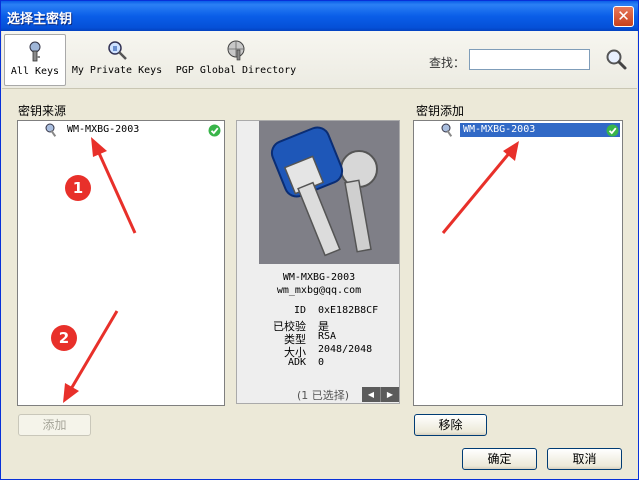 The image size is (639, 480). I want to click on keys-image, so click(329, 192).